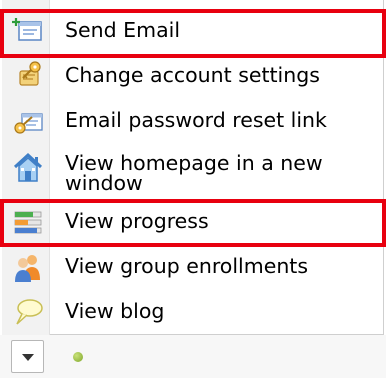 The width and height of the screenshot is (386, 378). What do you see at coordinates (196, 120) in the screenshot?
I see `menu-item-label: Email password reset link` at bounding box center [196, 120].